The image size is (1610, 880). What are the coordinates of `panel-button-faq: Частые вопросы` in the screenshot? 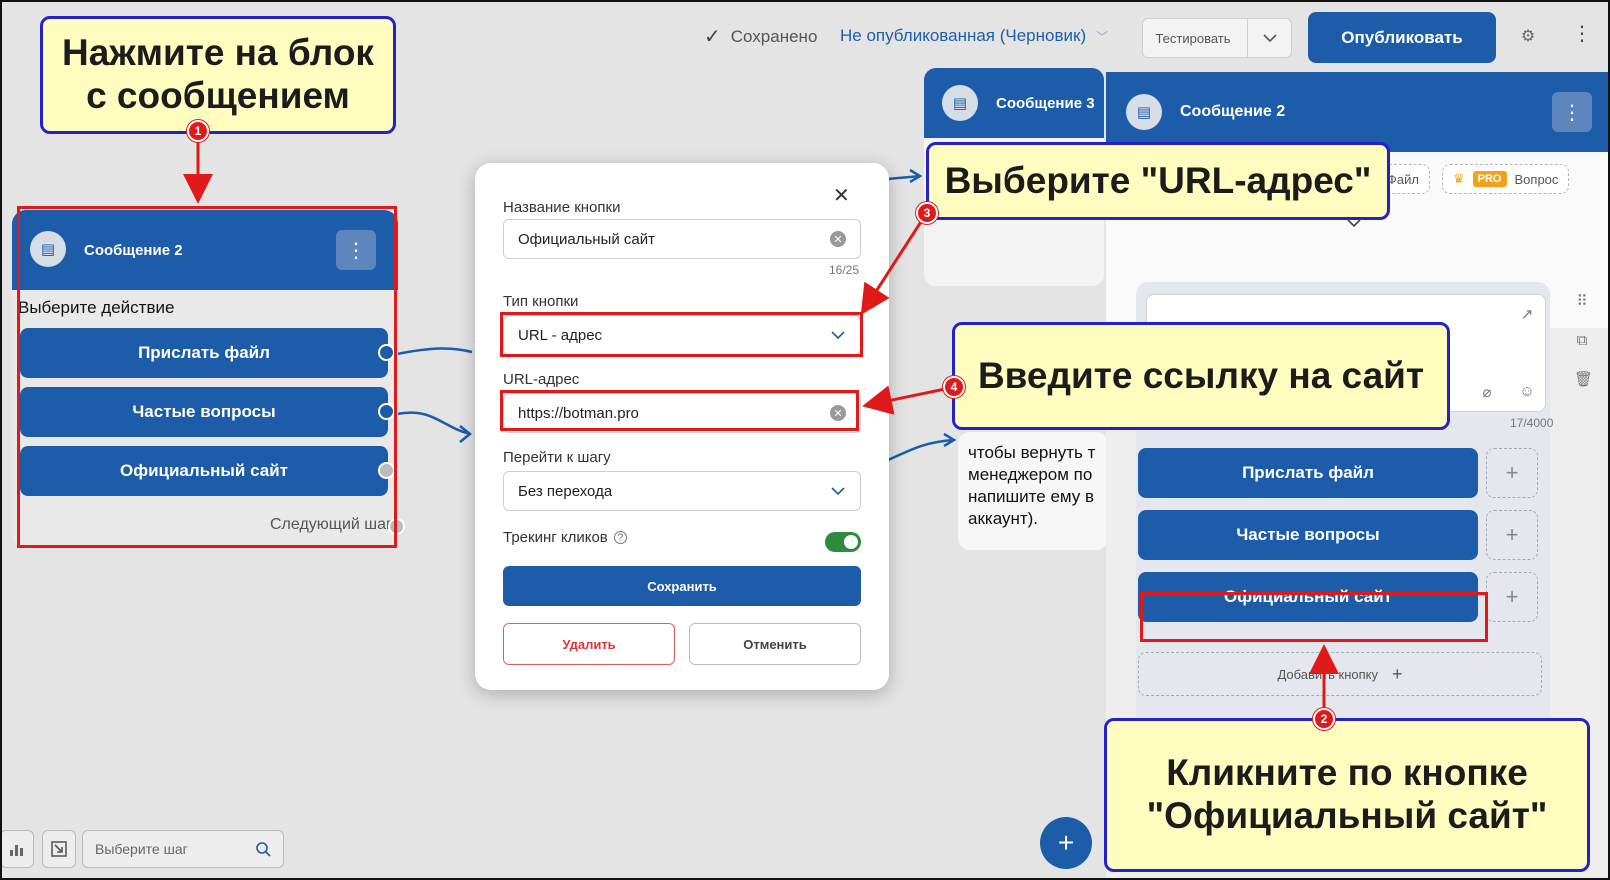 It's located at (1308, 535).